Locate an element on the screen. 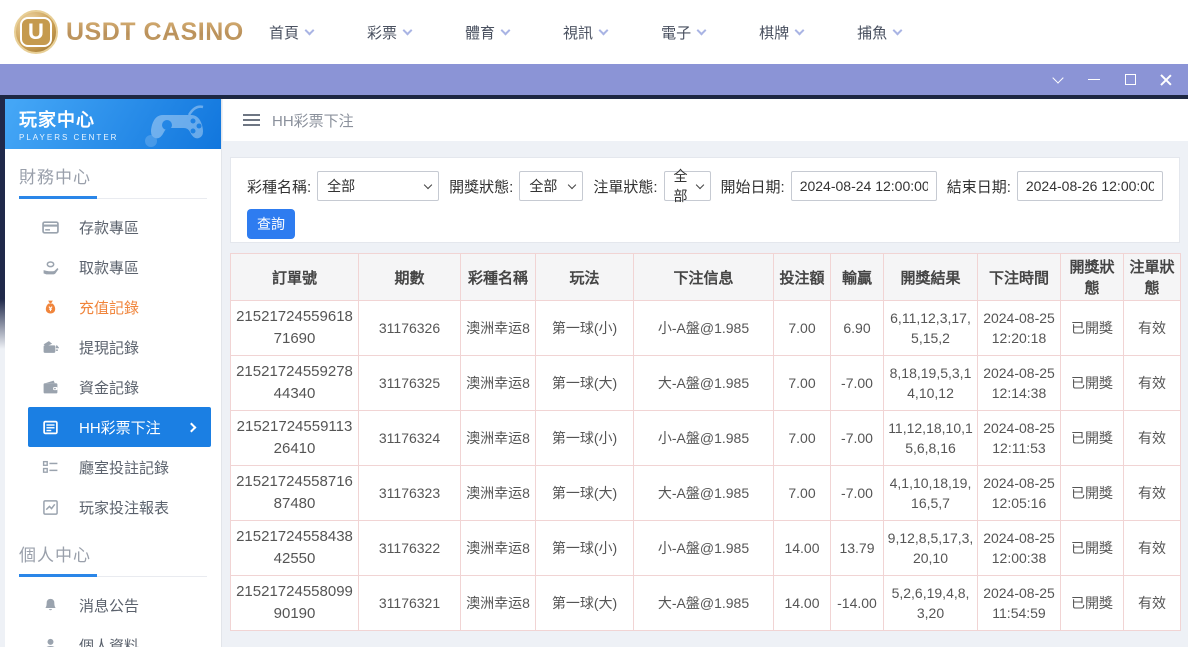  sidebar-item-0-5: HH彩票下注 is located at coordinates (119, 427).